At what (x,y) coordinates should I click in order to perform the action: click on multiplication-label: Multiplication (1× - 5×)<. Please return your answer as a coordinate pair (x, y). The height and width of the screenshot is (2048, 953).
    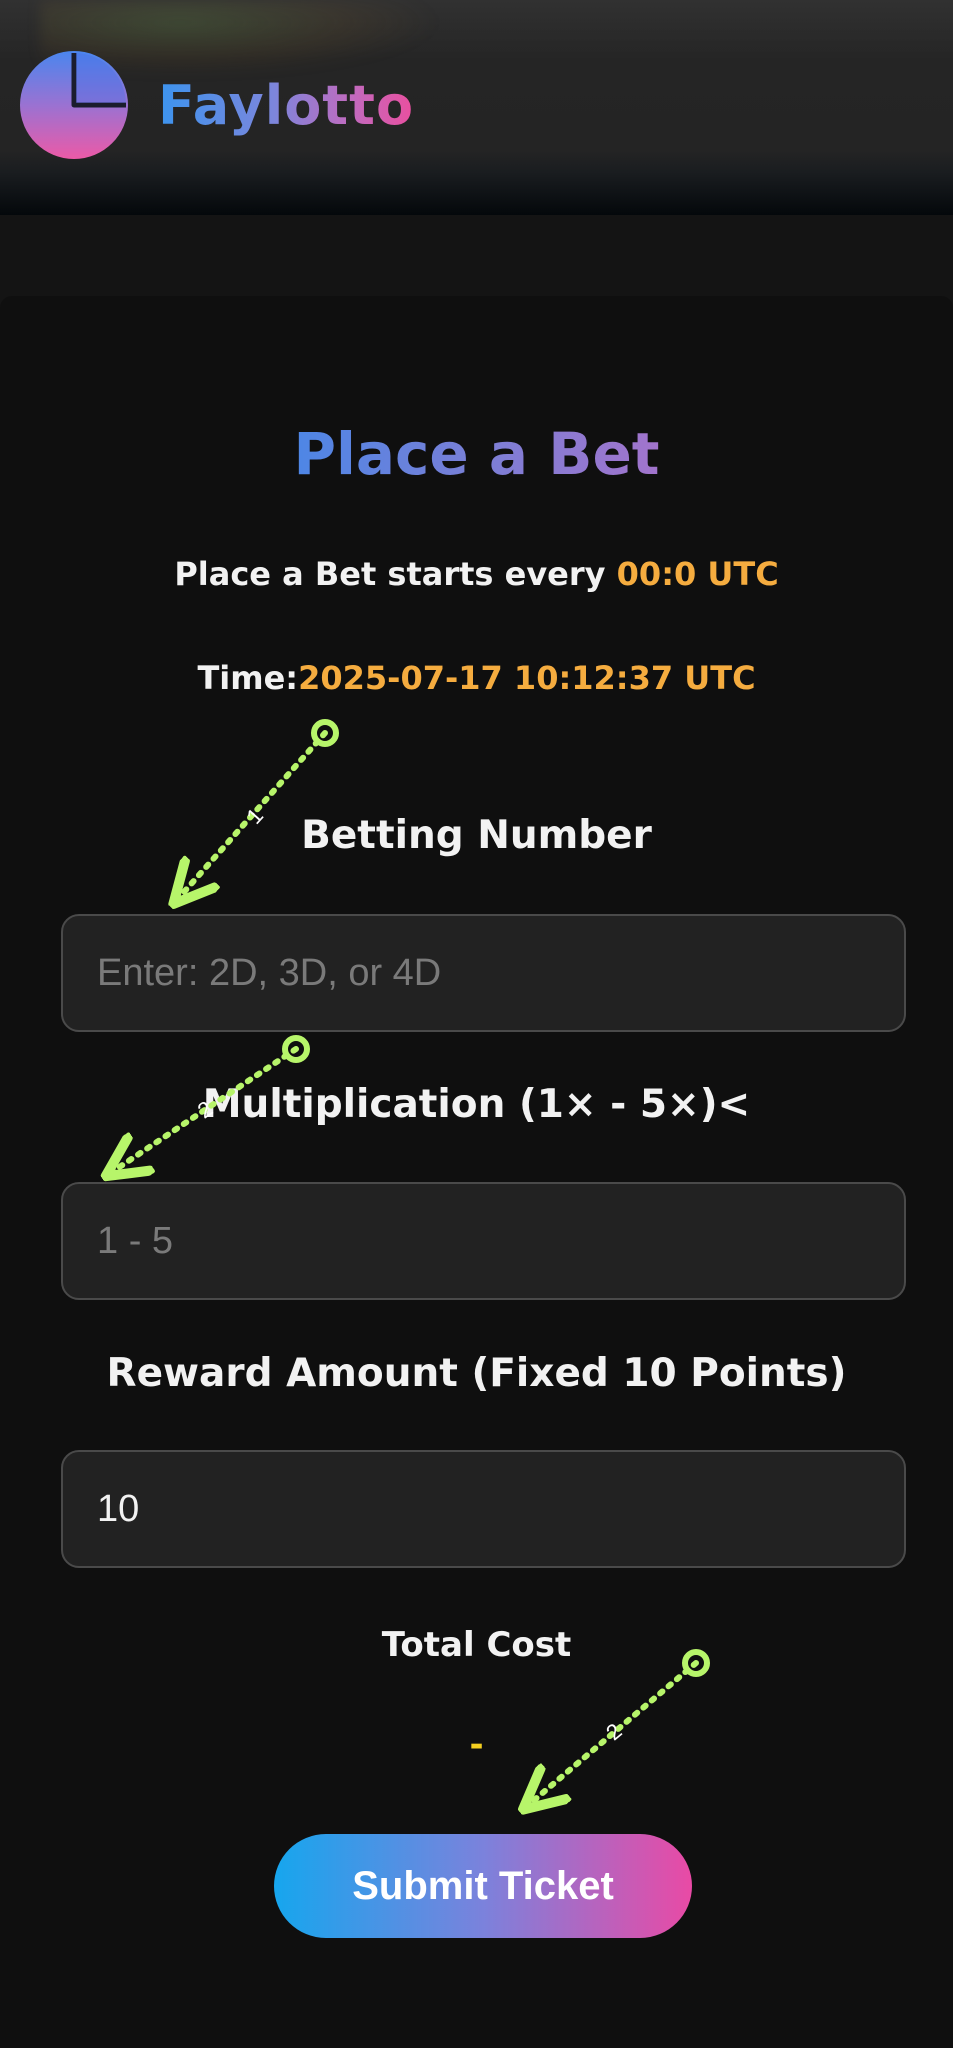
    Looking at the image, I should click on (476, 1104).